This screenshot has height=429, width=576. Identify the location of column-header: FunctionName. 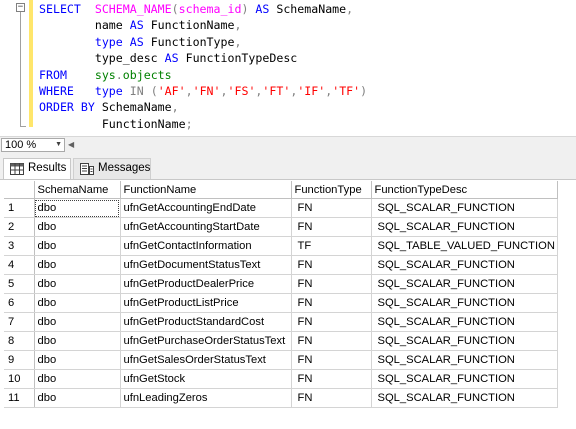
(206, 190).